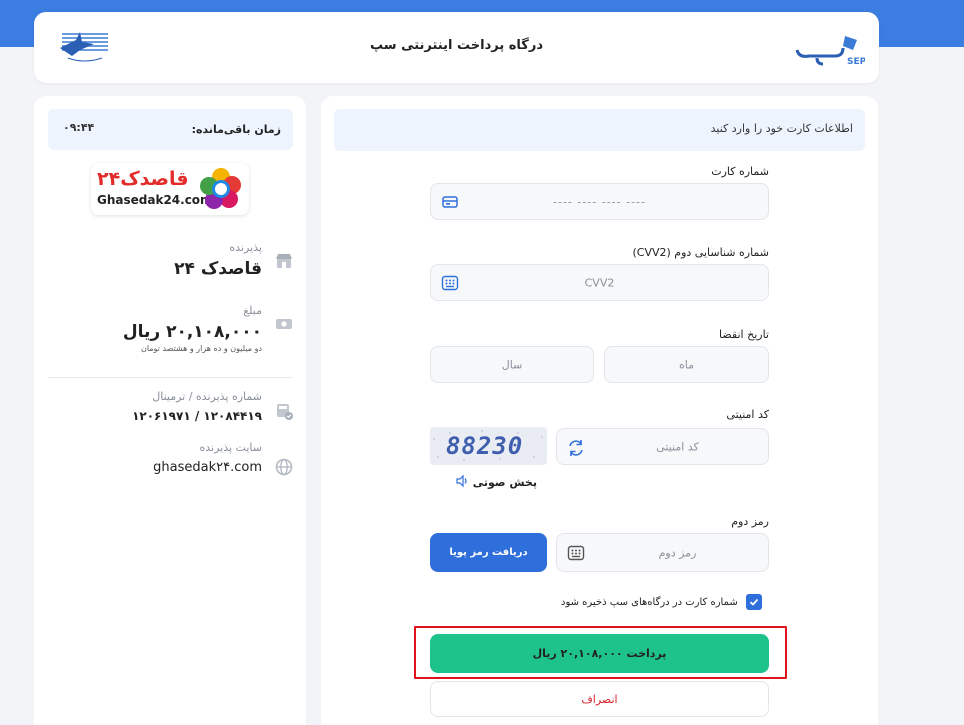 The height and width of the screenshot is (725, 964). I want to click on expiry-year-placeholder: سال, so click(512, 364).